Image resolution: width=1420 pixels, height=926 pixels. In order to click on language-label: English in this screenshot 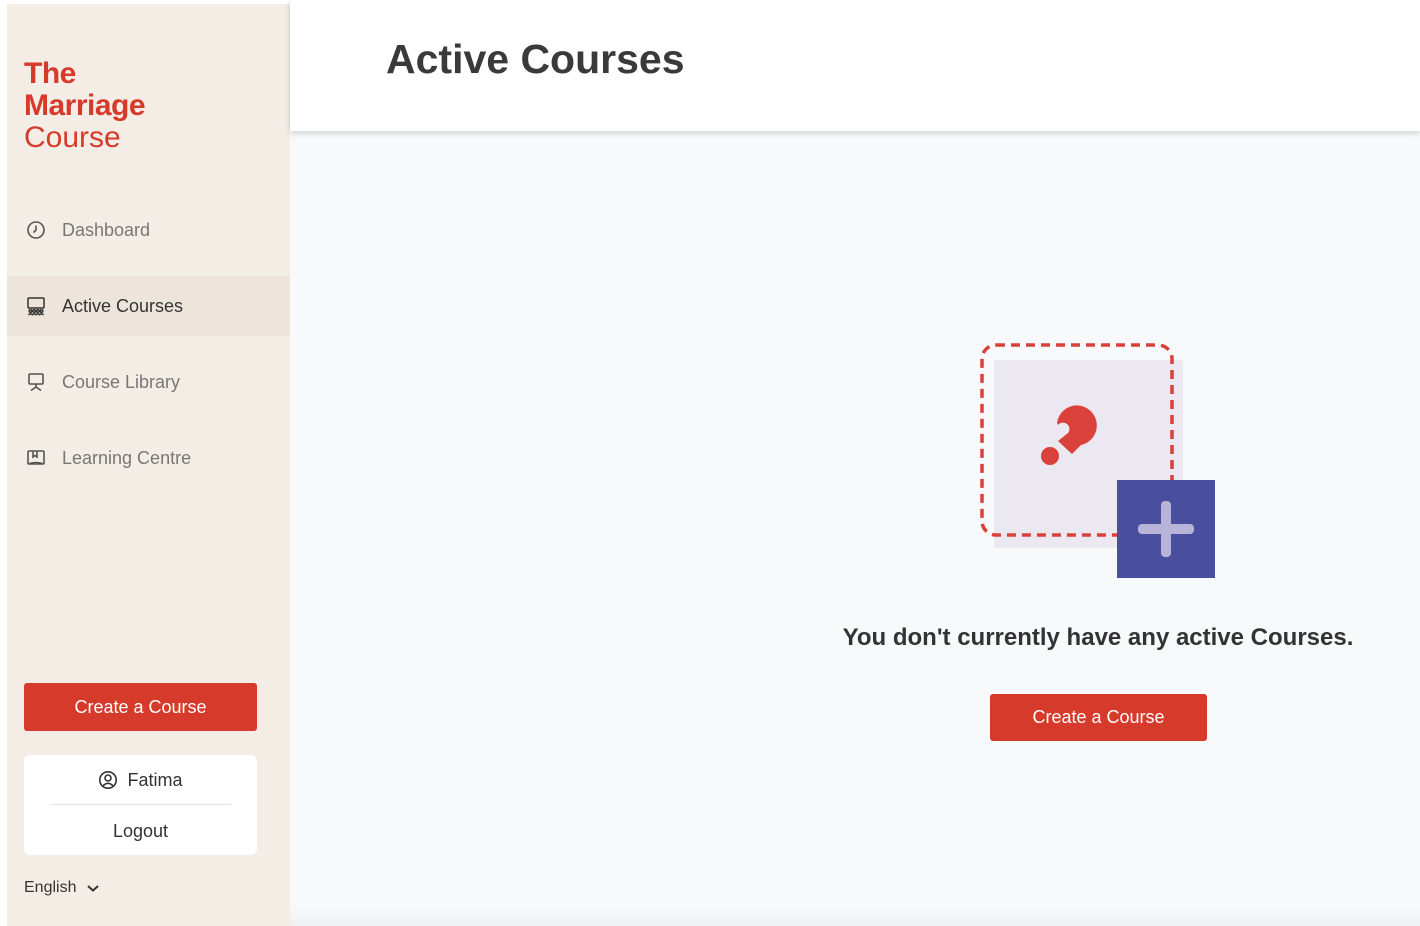, I will do `click(50, 887)`.